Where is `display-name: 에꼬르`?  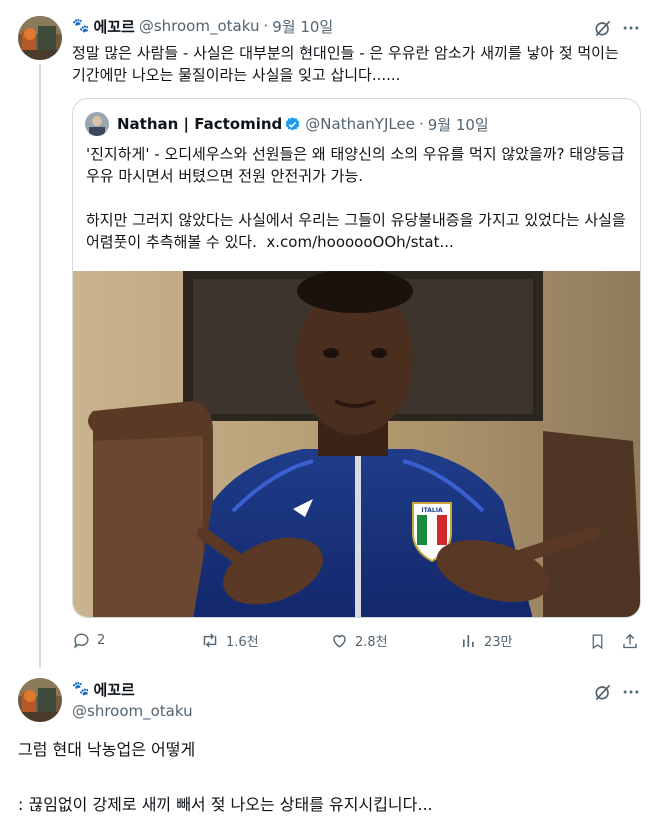
display-name: 에꼬르 is located at coordinates (113, 26).